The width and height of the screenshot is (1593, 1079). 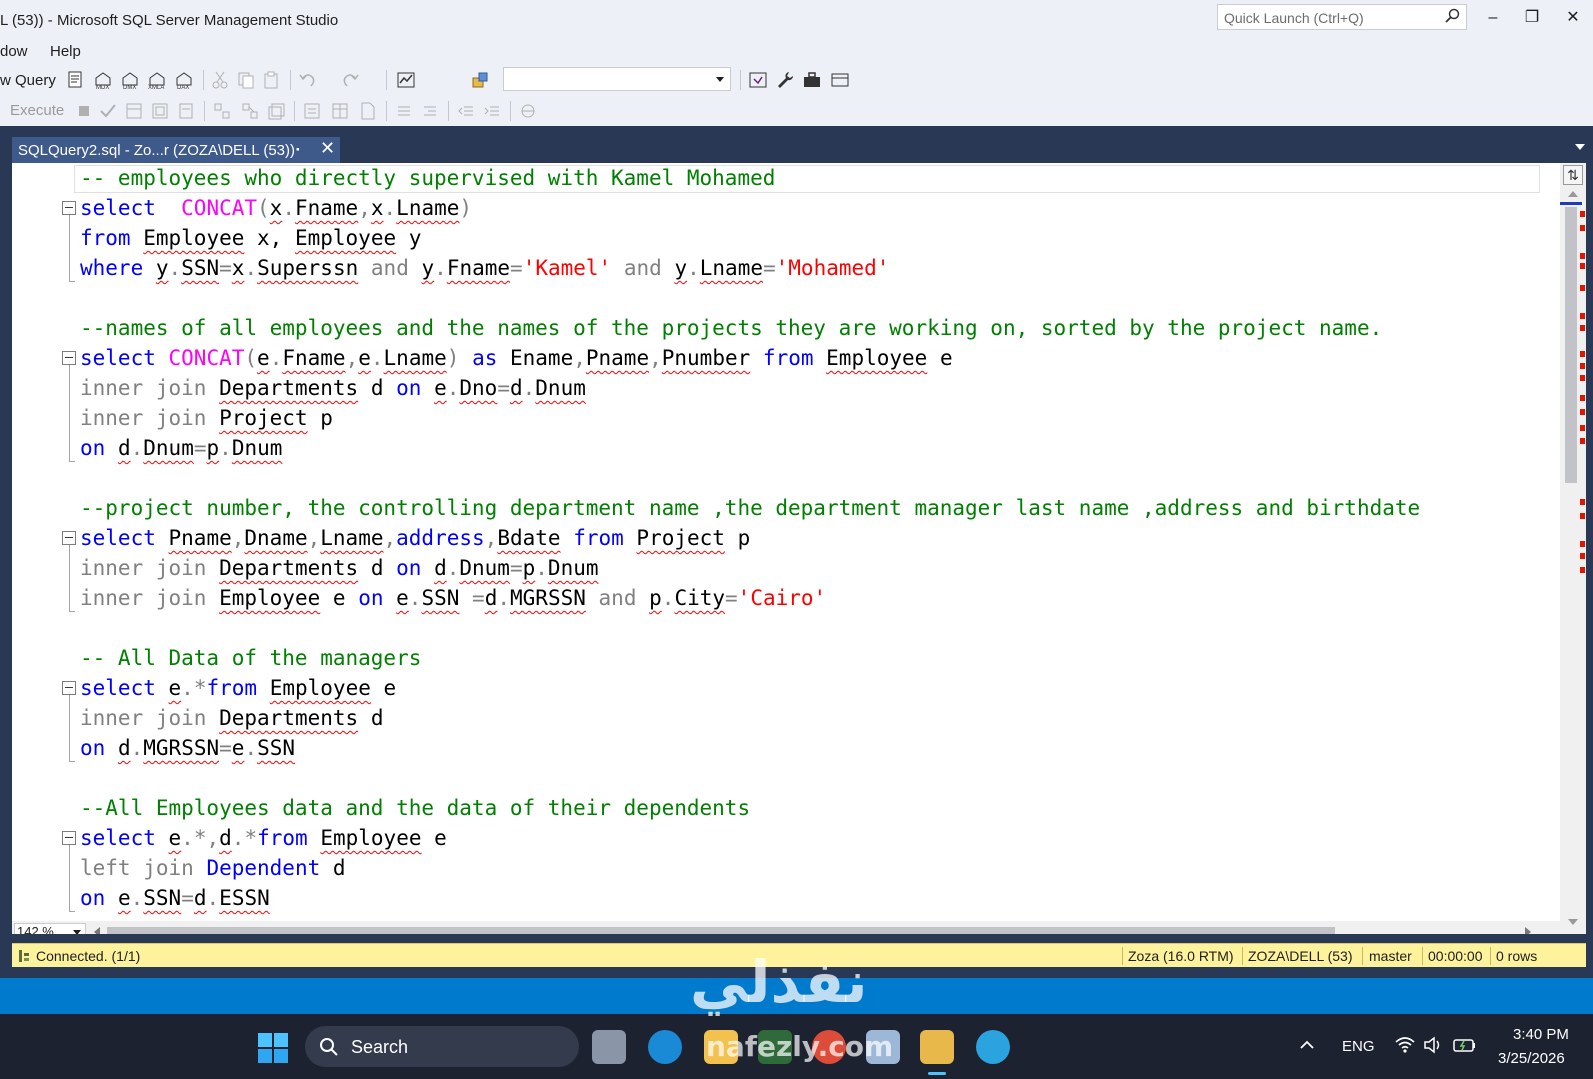 What do you see at coordinates (340, 111) in the screenshot?
I see `results-to-grid-icon` at bounding box center [340, 111].